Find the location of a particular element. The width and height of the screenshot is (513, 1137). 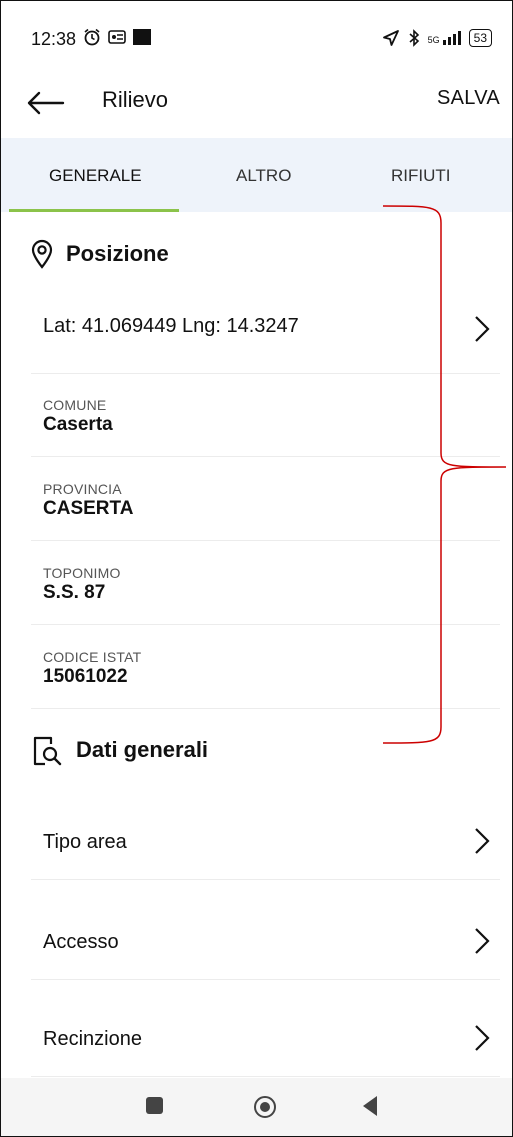

section-dati-generali-title: Dati generali is located at coordinates (142, 749).